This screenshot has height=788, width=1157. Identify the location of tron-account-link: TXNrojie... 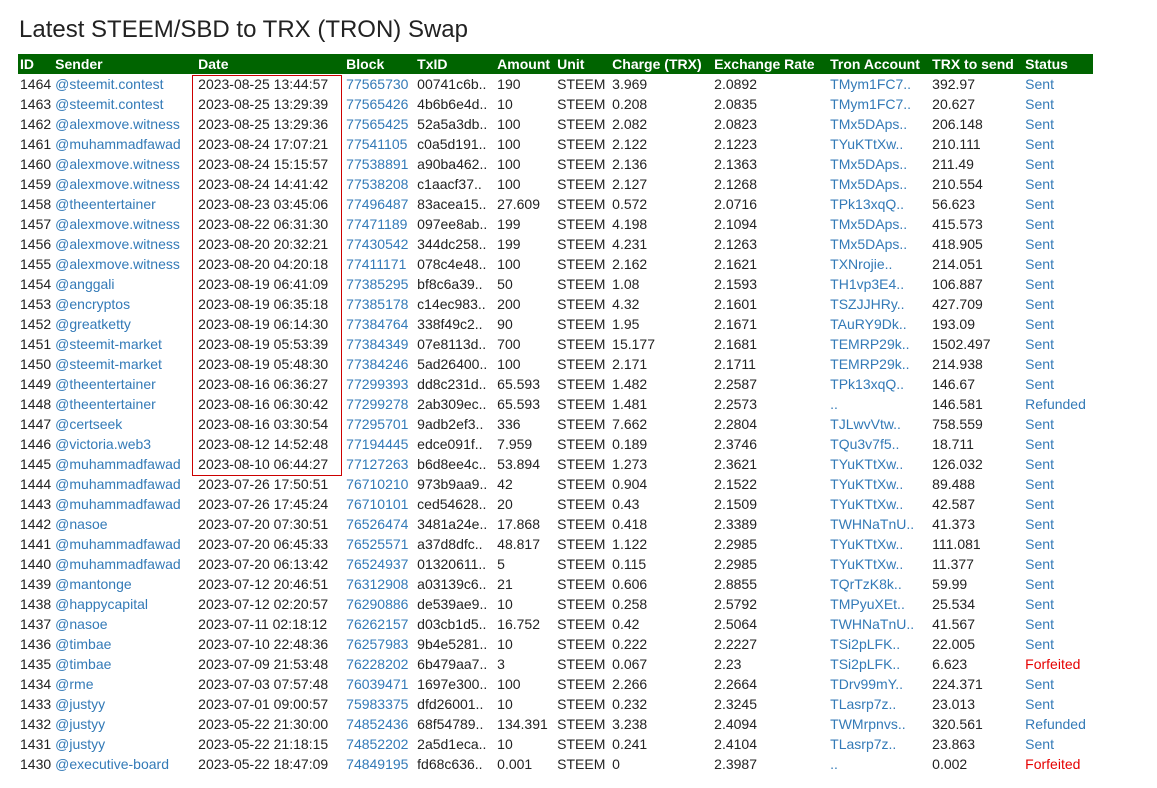
(861, 264).